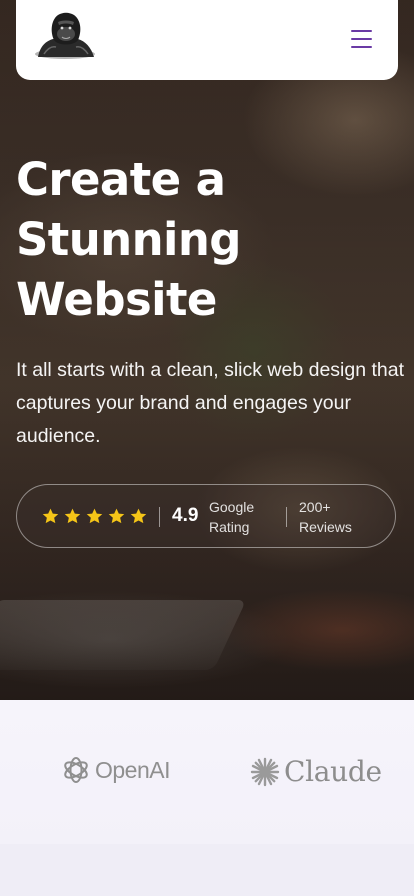  What do you see at coordinates (207, 870) in the screenshot?
I see `next-section` at bounding box center [207, 870].